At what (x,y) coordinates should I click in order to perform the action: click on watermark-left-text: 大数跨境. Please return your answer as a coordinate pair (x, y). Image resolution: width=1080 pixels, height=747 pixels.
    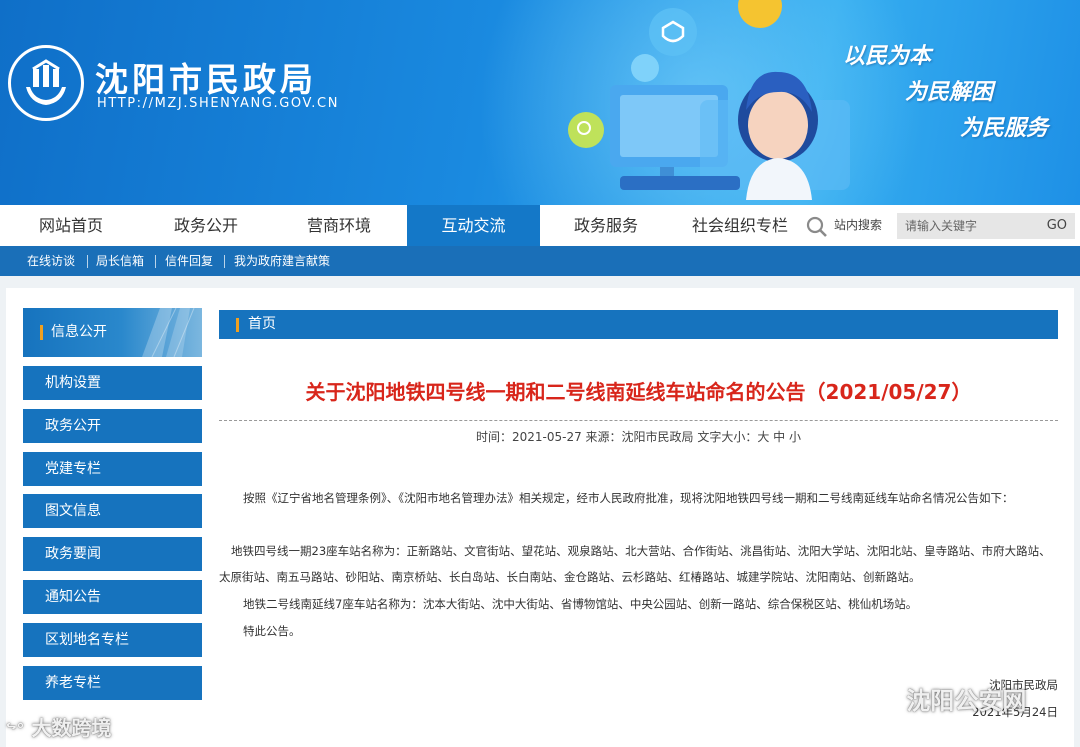
    Looking at the image, I should click on (71, 728).